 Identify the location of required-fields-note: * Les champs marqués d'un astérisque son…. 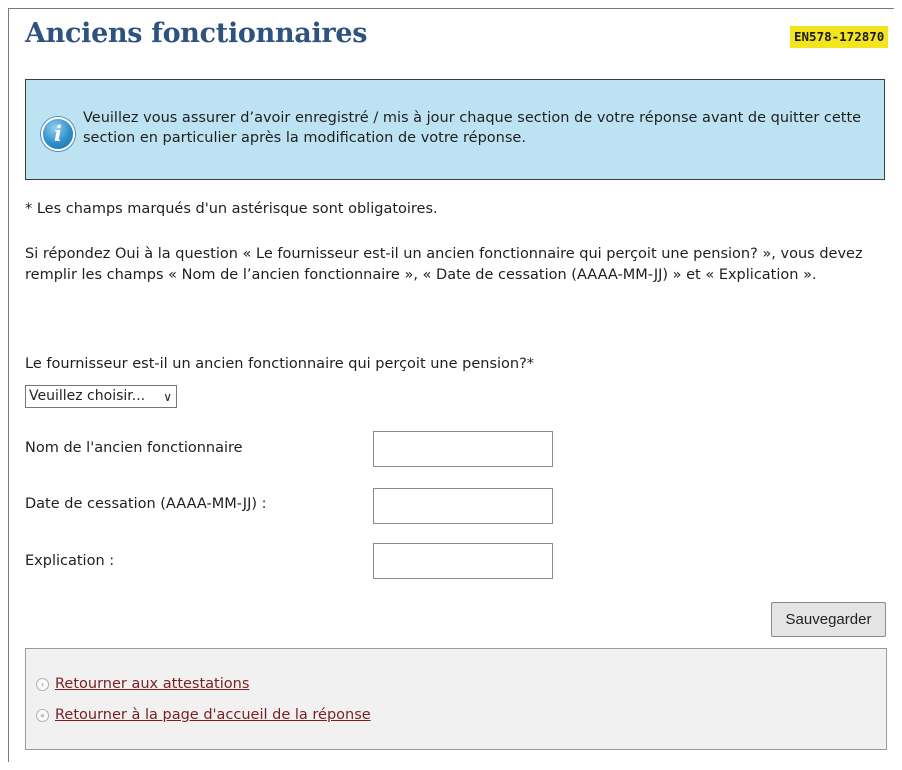
(231, 209).